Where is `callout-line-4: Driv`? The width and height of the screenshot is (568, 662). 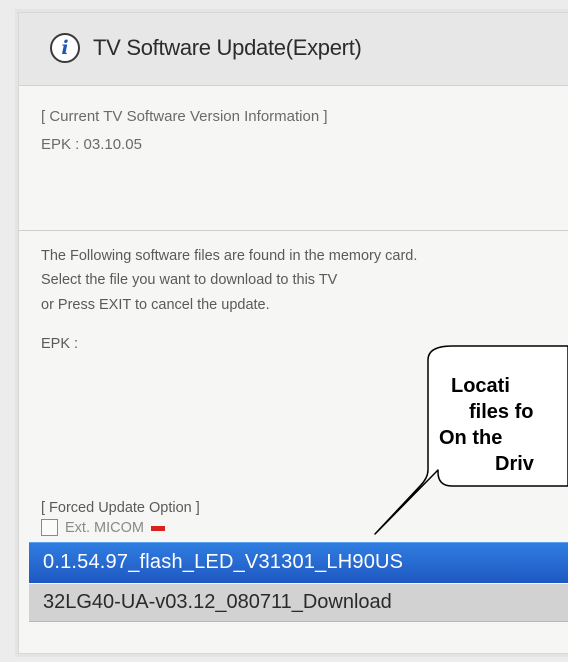
callout-line-4: Driv is located at coordinates (514, 464).